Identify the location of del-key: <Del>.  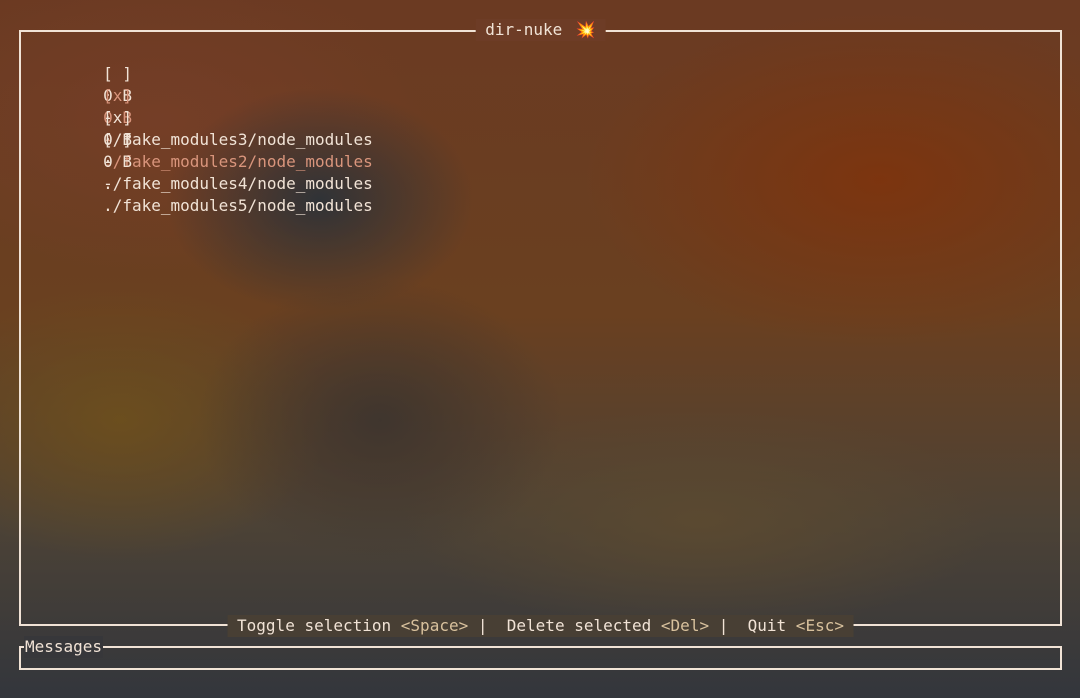
(685, 625).